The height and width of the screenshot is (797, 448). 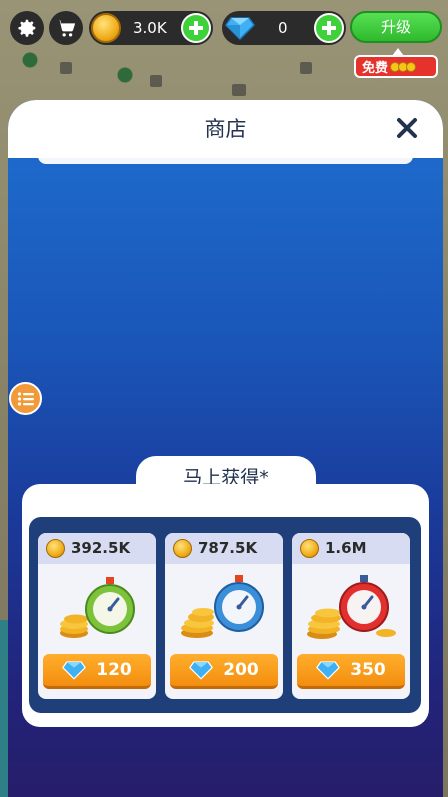 I want to click on gem-balance: 0, so click(x=284, y=28).